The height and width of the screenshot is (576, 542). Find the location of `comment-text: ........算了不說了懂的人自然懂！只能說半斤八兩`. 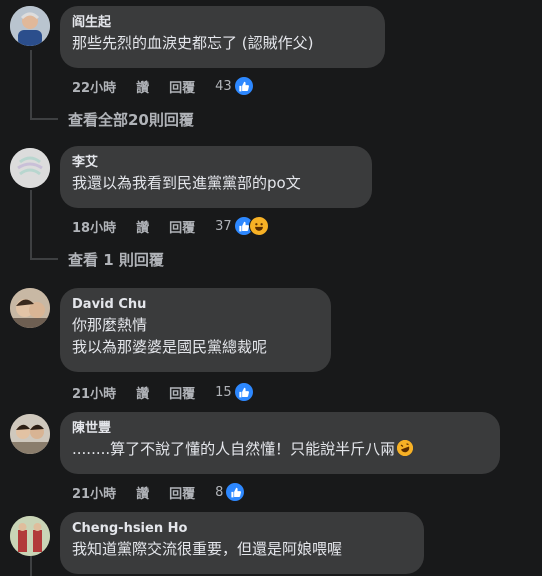

comment-text: ........算了不說了懂的人自然懂！只能說半斤八兩 is located at coordinates (280, 449).